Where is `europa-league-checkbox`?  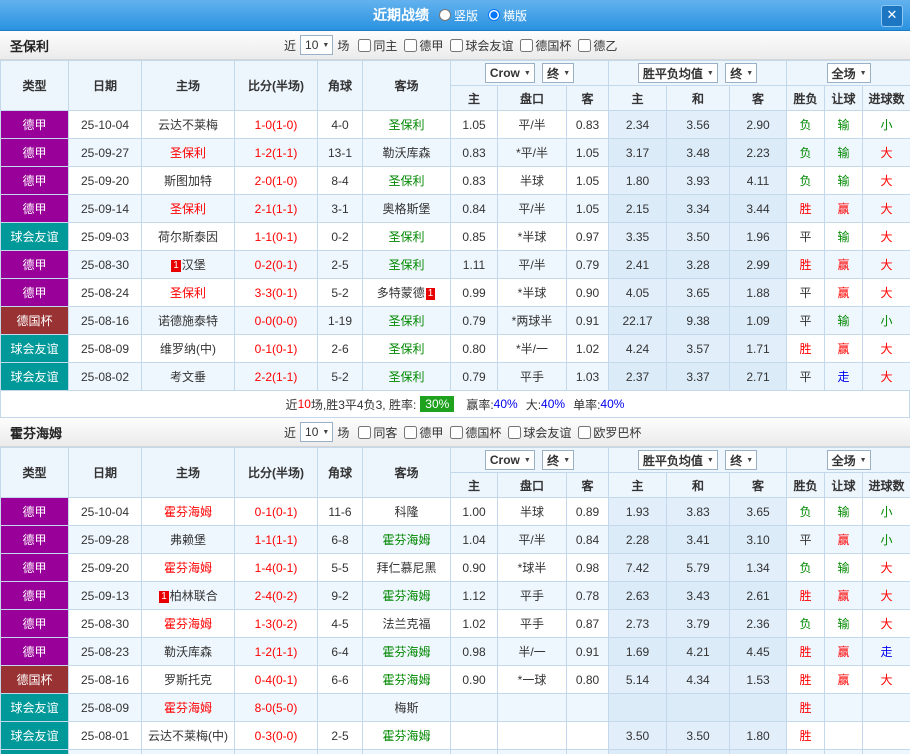
europa-league-checkbox is located at coordinates (585, 432).